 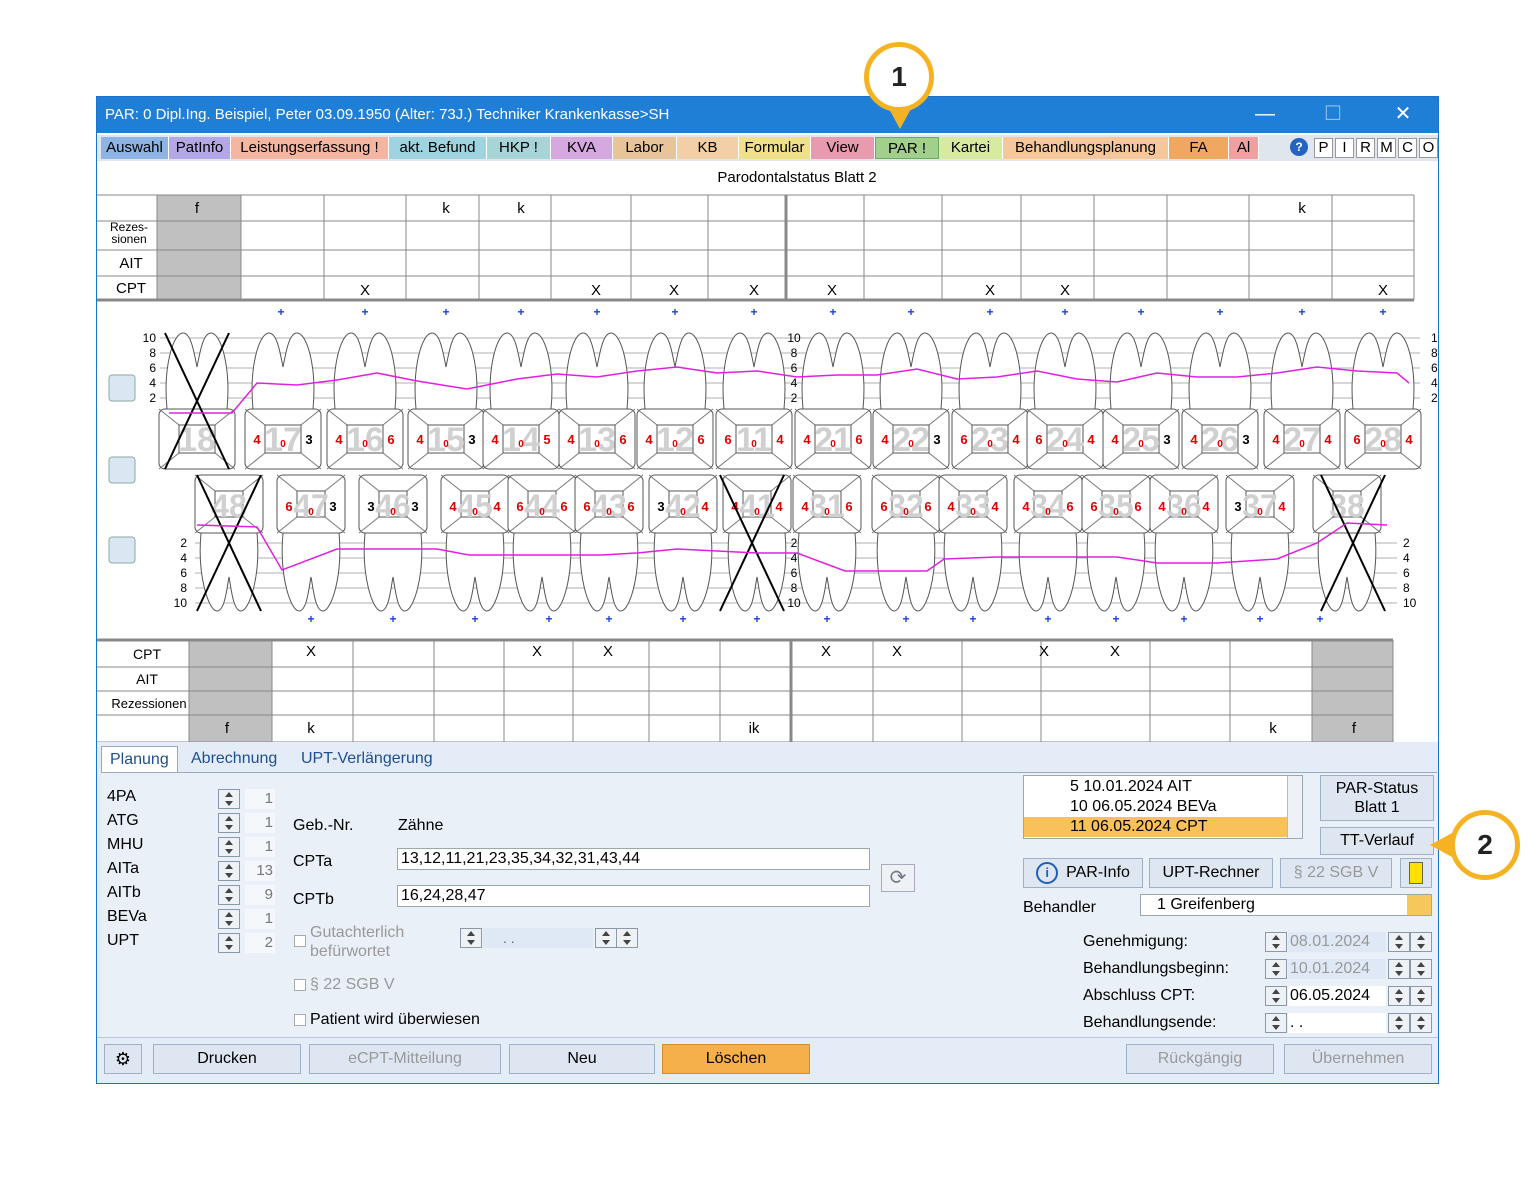 I want to click on count-value-atg: 1, so click(x=260, y=823).